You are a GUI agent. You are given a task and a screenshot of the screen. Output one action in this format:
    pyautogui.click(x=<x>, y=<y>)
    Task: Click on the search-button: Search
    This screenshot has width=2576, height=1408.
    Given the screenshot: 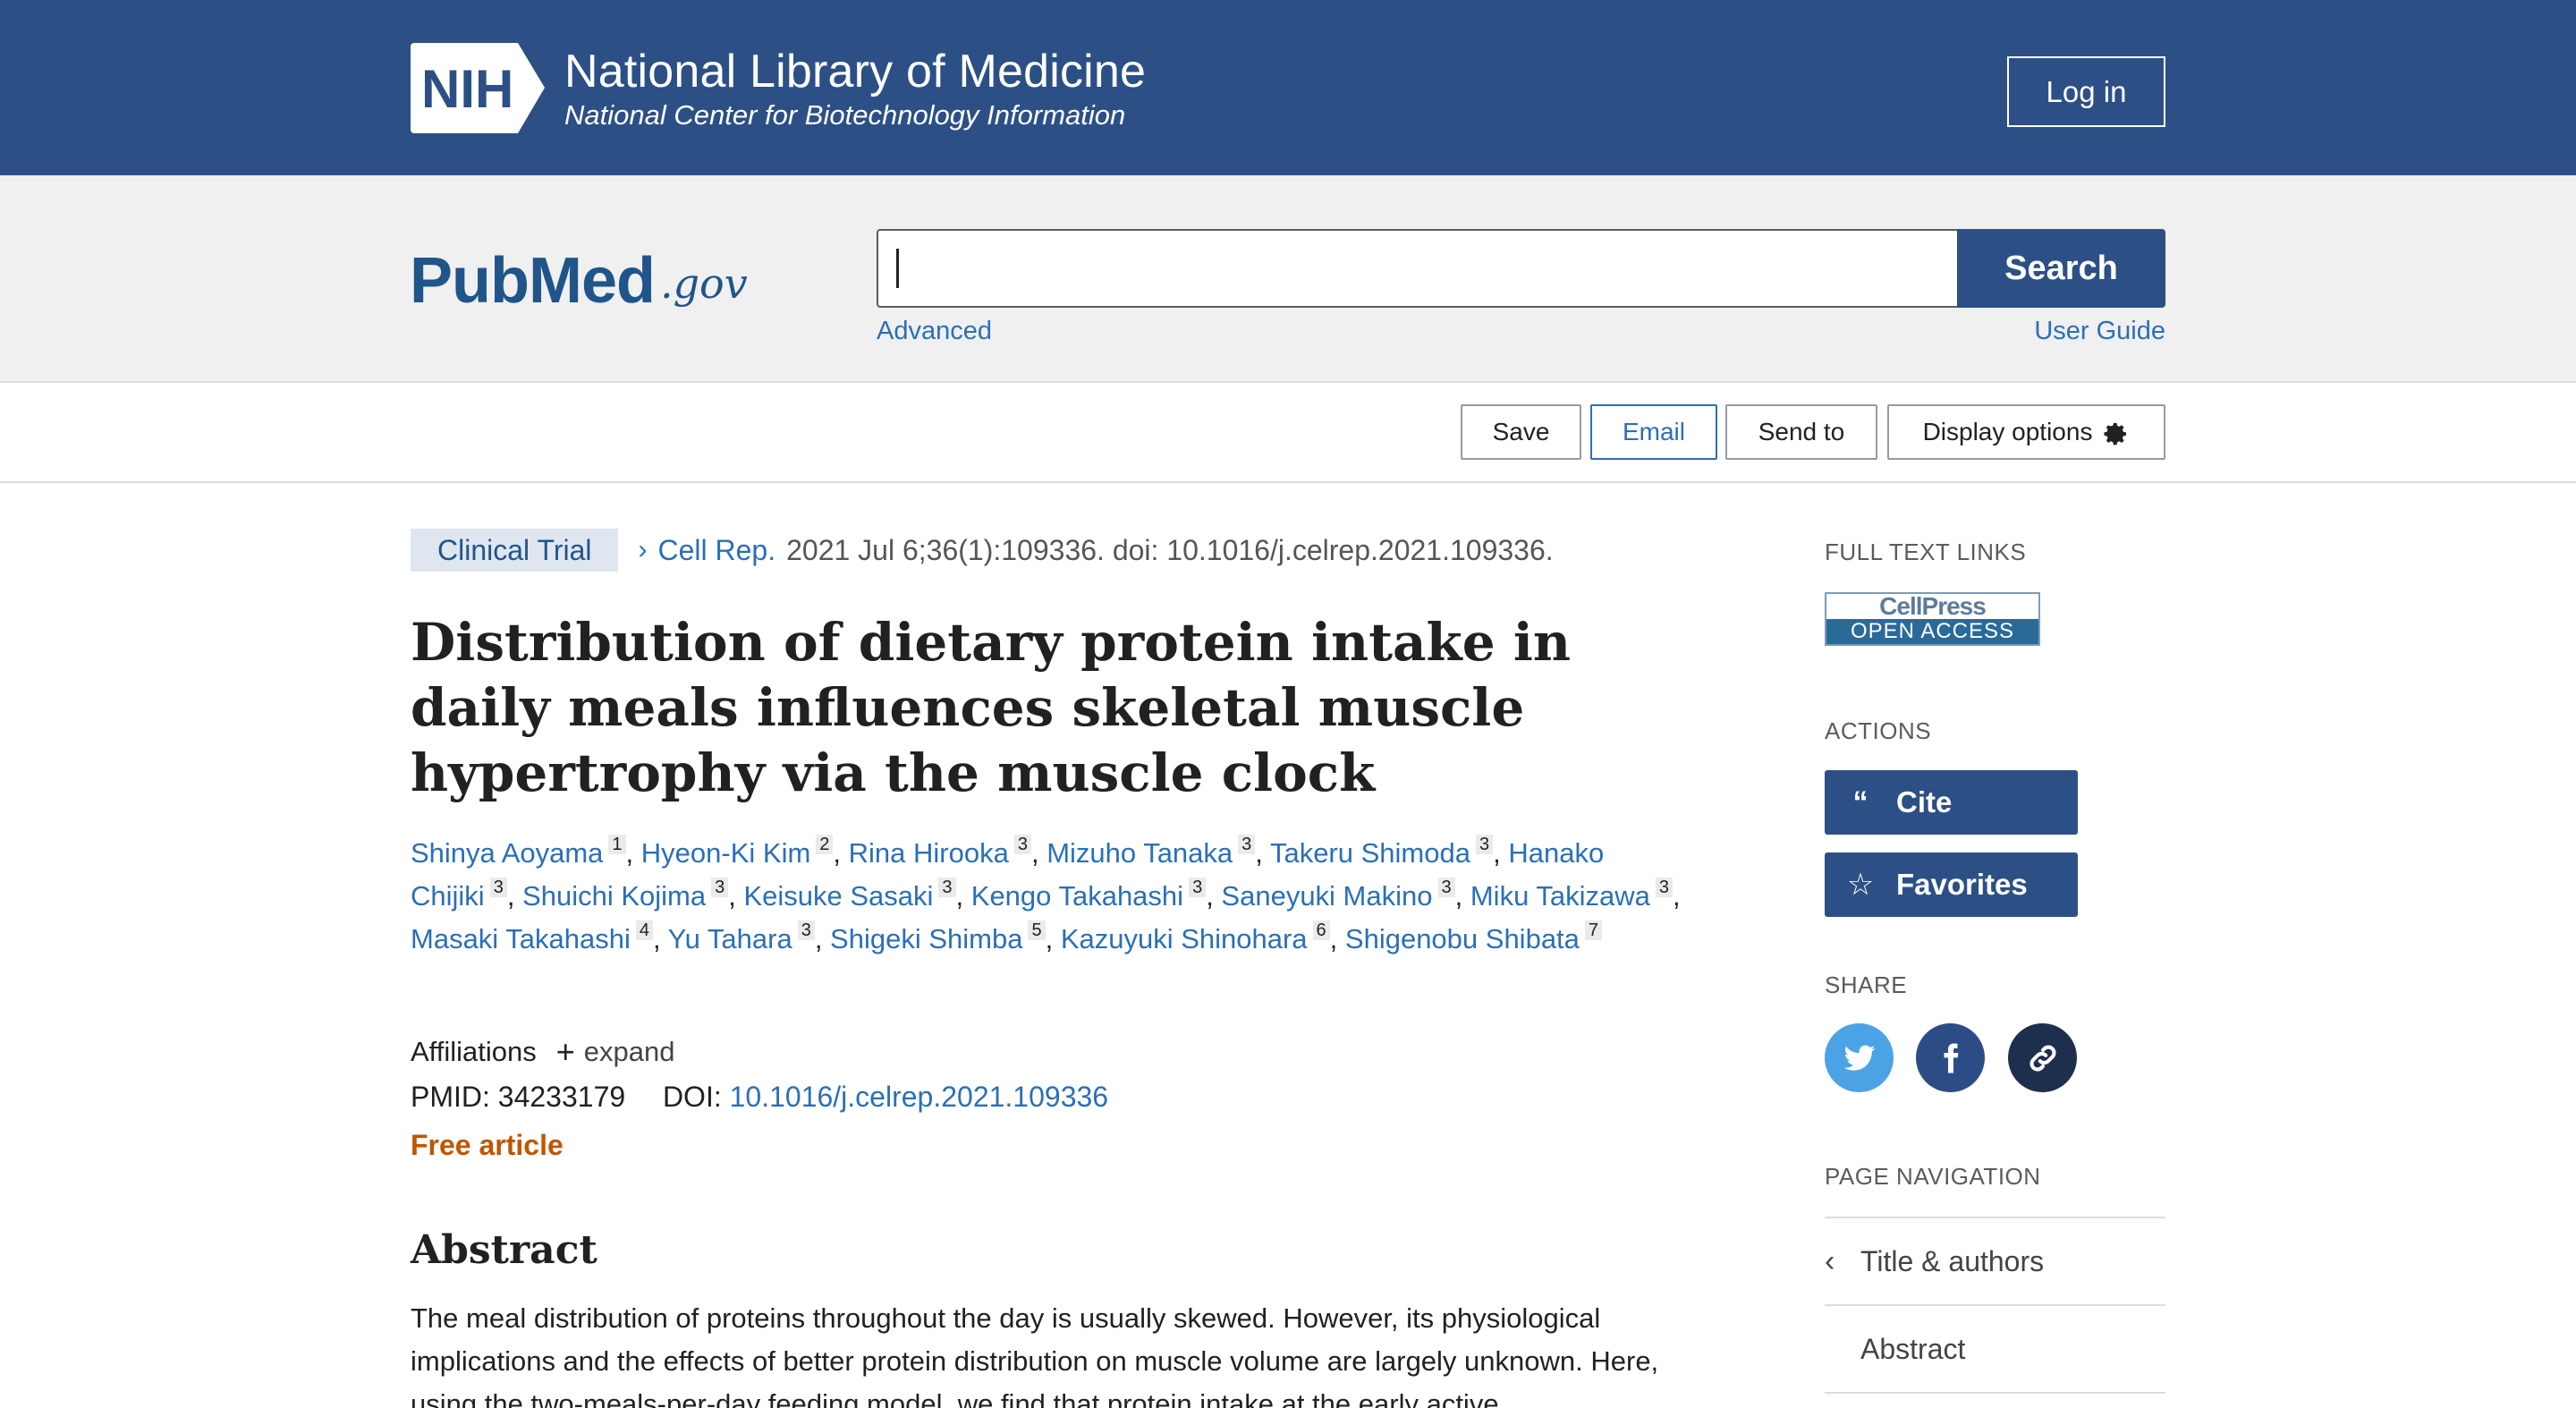 What is the action you would take?
    pyautogui.click(x=2061, y=268)
    